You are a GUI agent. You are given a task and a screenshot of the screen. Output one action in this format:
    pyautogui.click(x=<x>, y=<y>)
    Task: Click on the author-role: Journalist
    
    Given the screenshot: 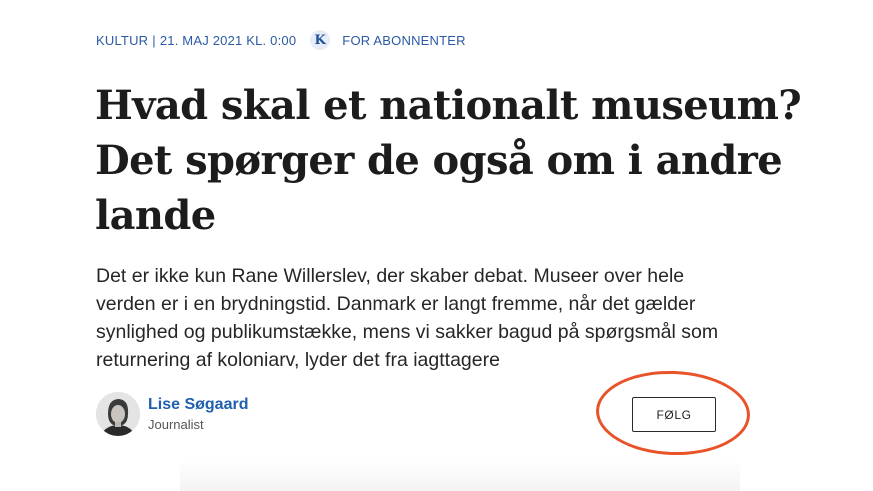 What is the action you would take?
    pyautogui.click(x=176, y=424)
    